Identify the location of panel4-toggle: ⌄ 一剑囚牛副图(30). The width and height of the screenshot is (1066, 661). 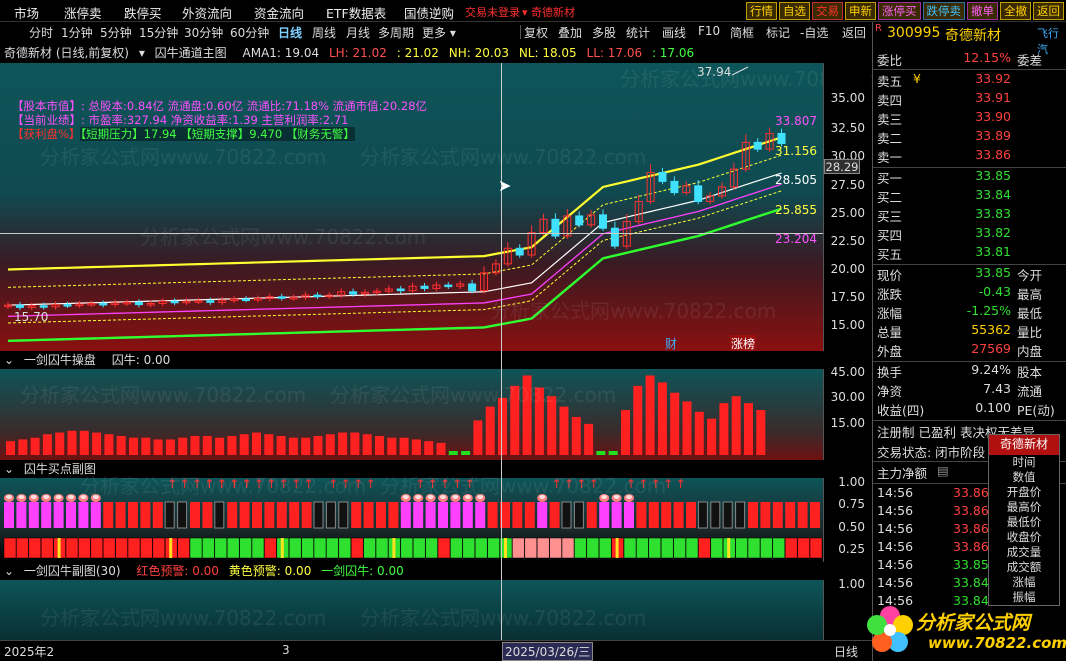
(65, 571).